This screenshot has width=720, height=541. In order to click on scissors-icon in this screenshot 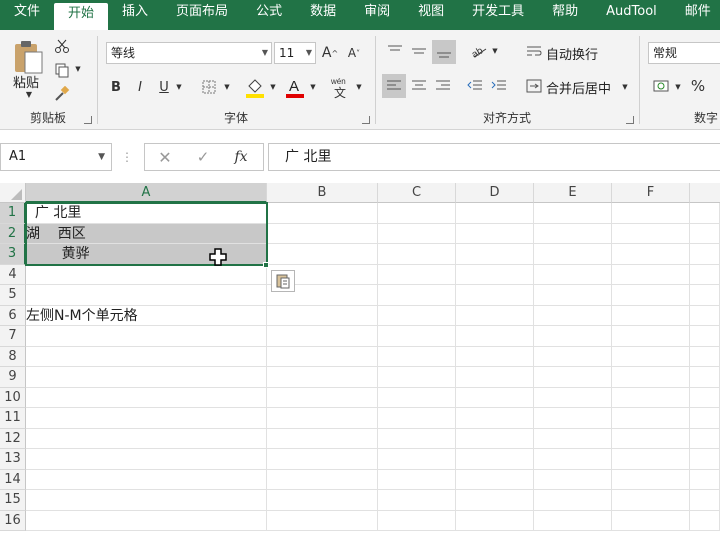, I will do `click(62, 46)`.